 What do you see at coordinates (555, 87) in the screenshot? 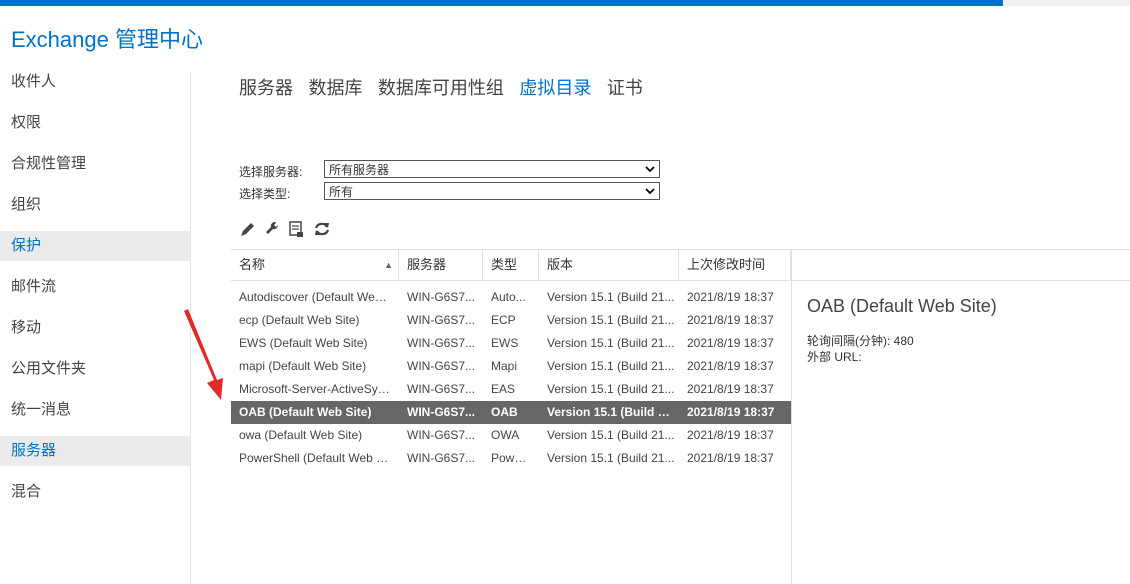
I see `tab-virtual-directories: 虚拟目录` at bounding box center [555, 87].